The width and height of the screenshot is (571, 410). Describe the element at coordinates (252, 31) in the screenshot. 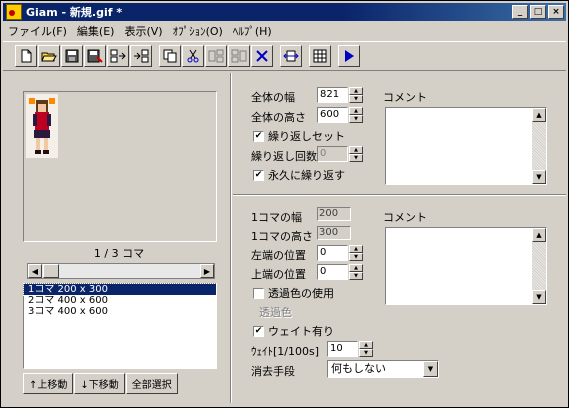

I see `menu-help: ﾍﾙﾌﾟ(H)` at that location.